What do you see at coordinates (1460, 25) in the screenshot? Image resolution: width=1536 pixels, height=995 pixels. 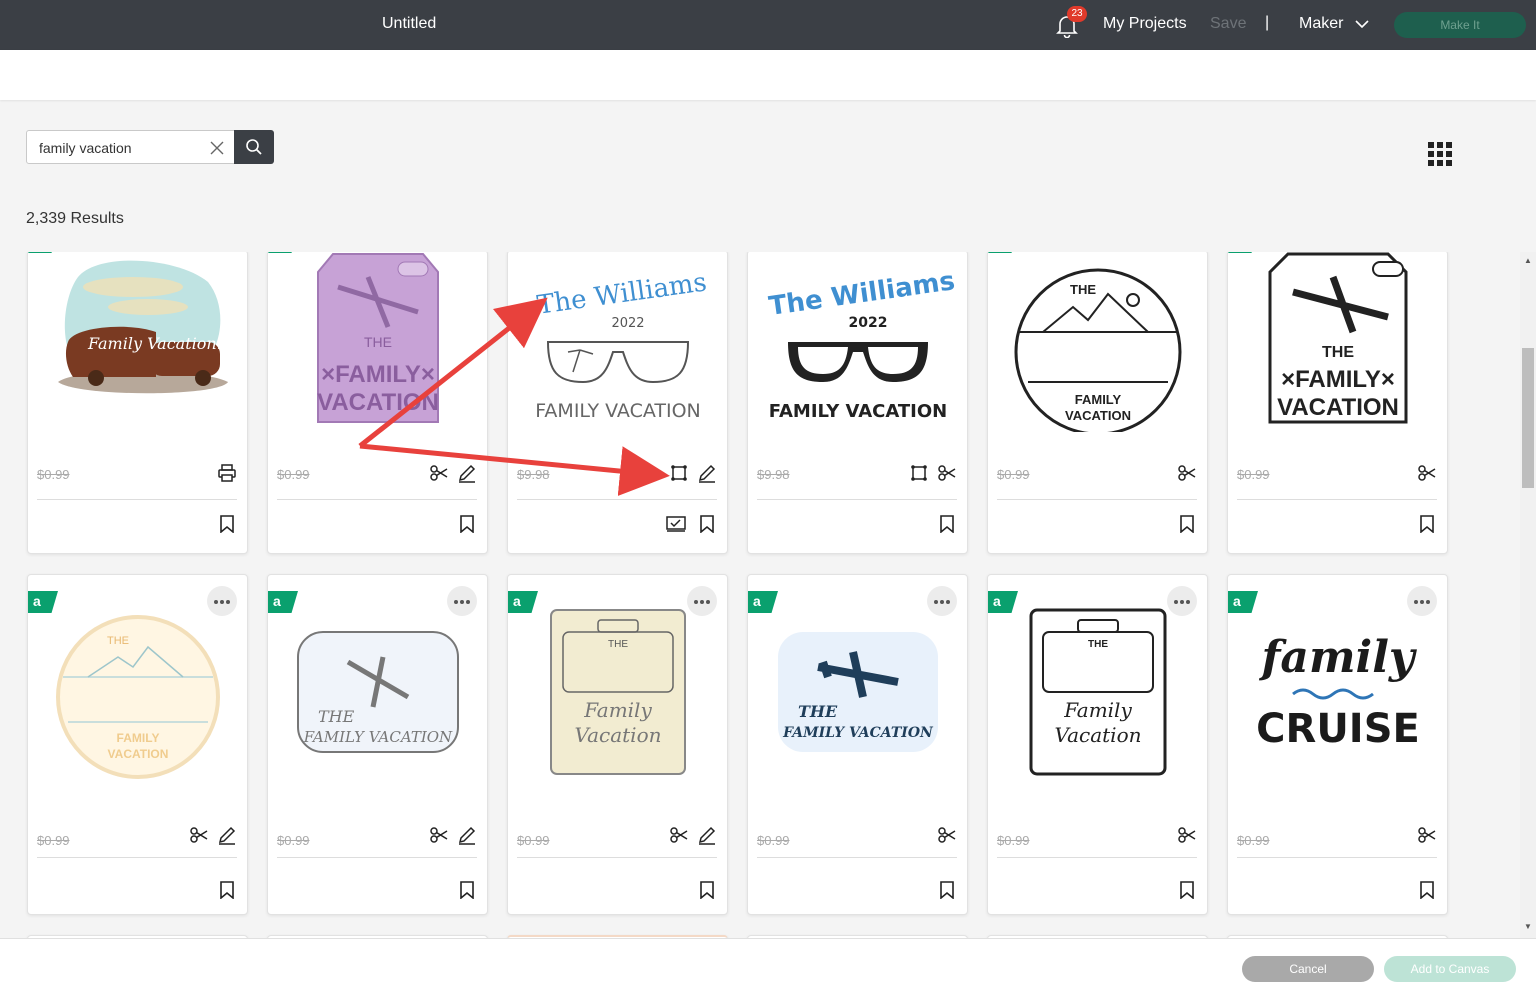 I see `make-it-button: Make It` at bounding box center [1460, 25].